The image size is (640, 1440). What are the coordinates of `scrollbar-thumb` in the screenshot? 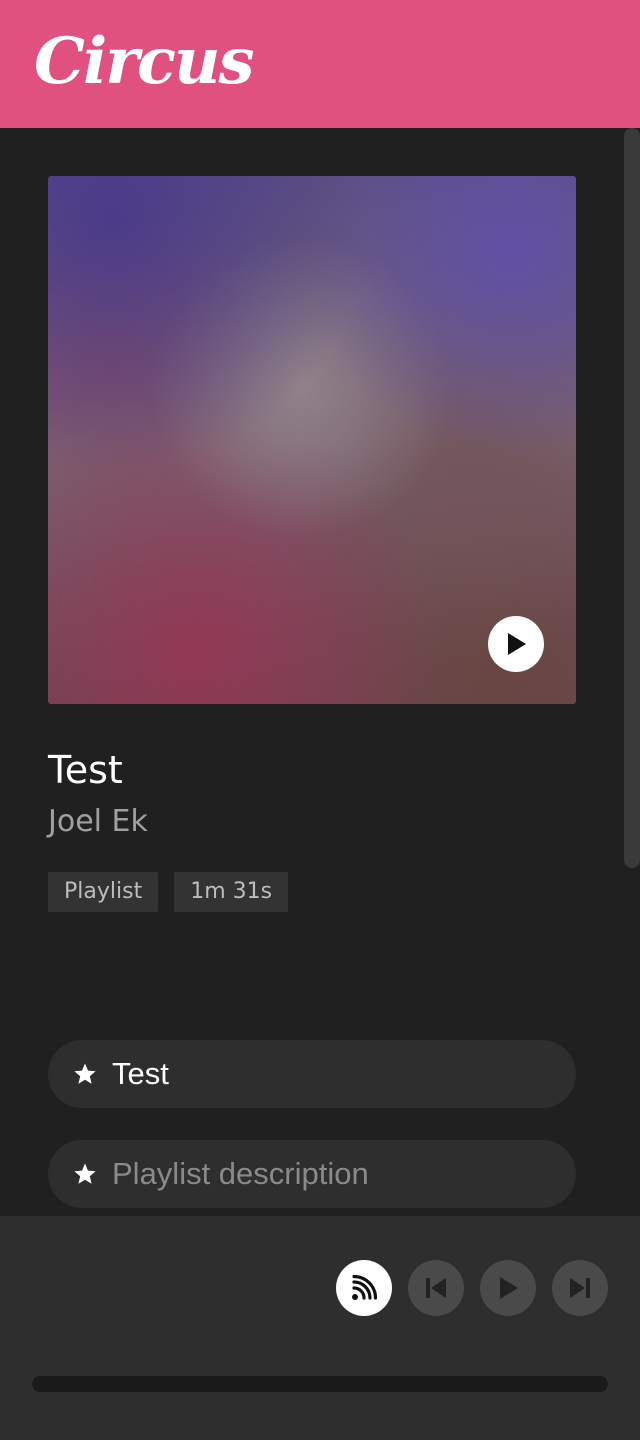 It's located at (632, 498).